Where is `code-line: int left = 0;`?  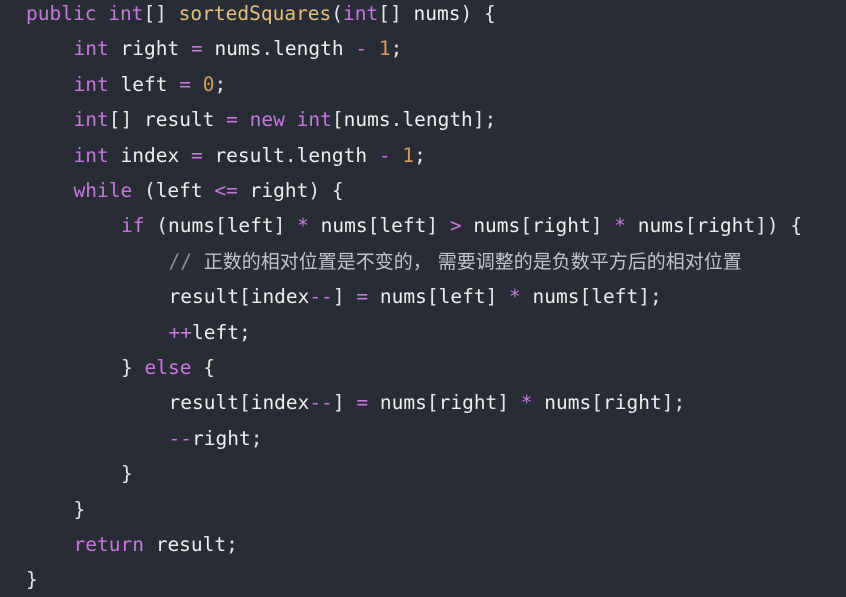
code-line: int left = 0; is located at coordinates (150, 84).